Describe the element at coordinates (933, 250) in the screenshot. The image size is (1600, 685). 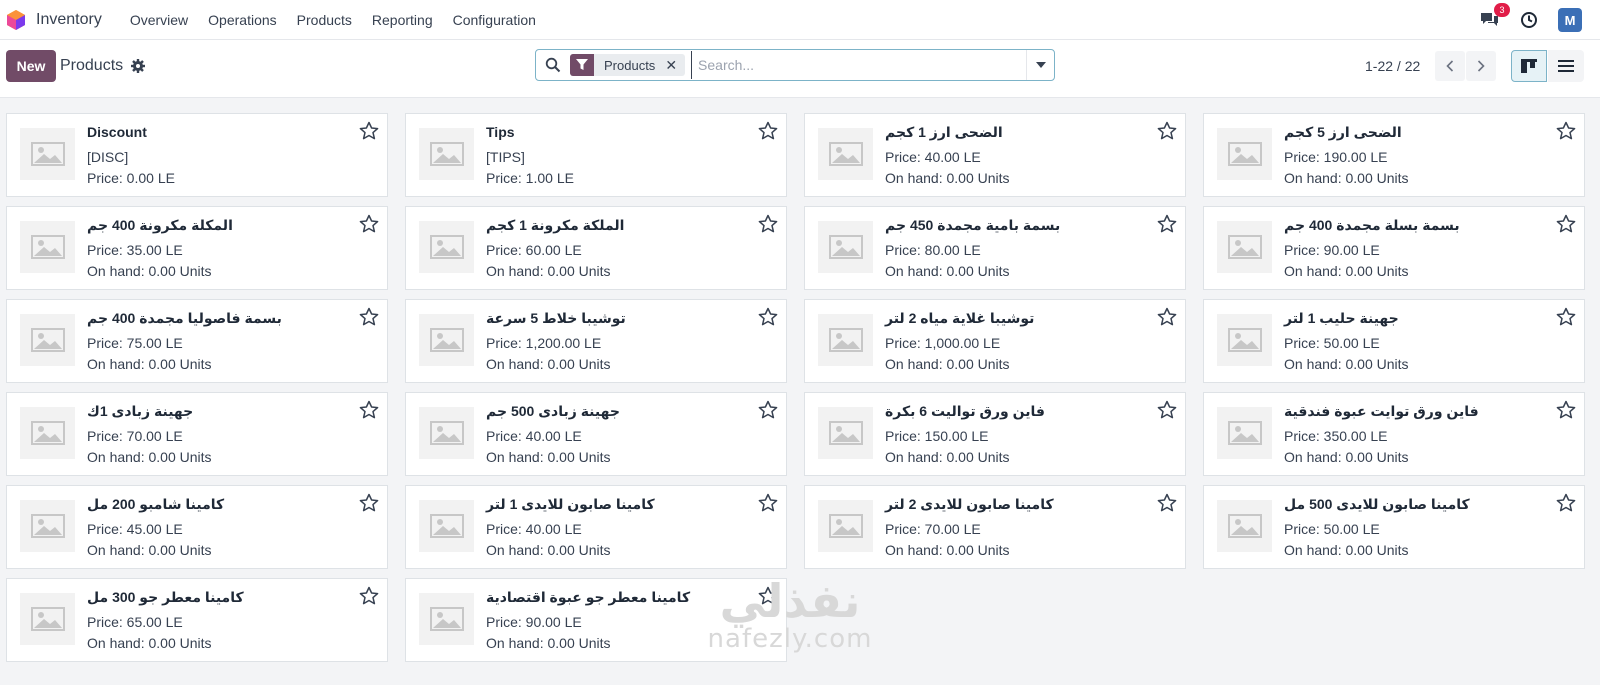
I see `product-info: Price: 80.00 LE` at that location.